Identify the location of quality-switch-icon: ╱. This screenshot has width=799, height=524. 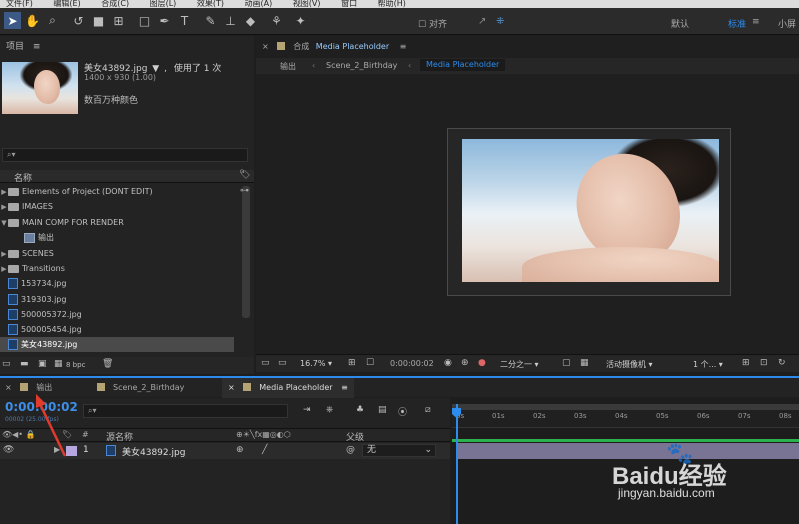
(264, 450).